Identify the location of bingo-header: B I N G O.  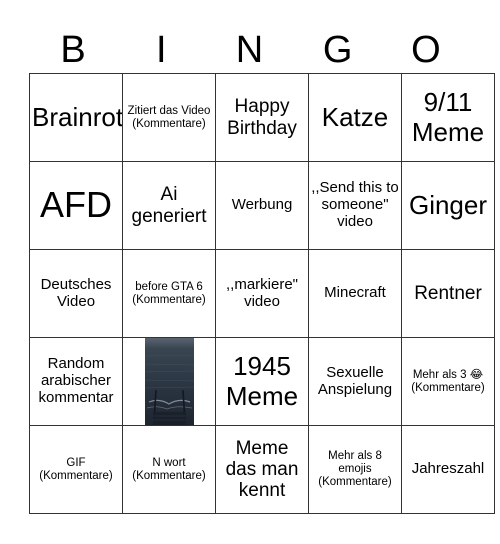
(249, 50).